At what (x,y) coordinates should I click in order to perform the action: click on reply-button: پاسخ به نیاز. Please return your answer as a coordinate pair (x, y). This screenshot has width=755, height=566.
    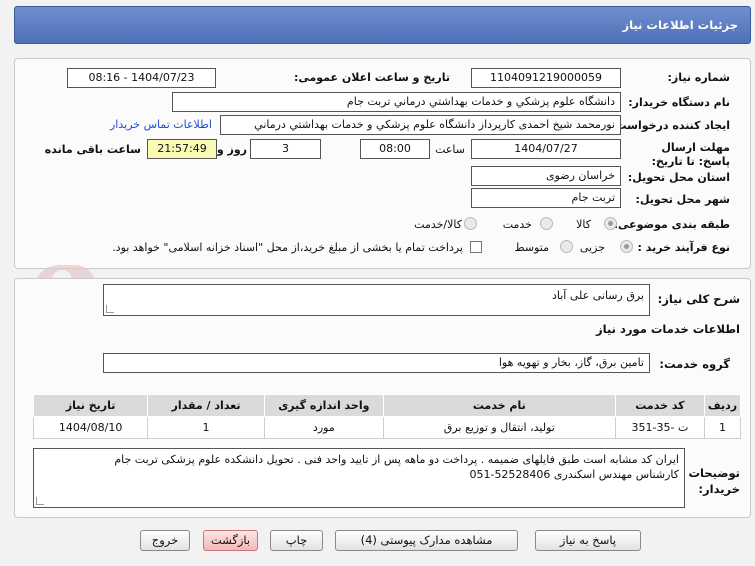
    Looking at the image, I should click on (588, 540).